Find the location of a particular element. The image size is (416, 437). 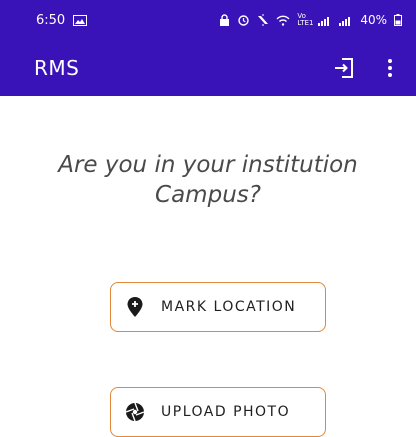

status-right: Vo LTE1 40% is located at coordinates (310, 20).